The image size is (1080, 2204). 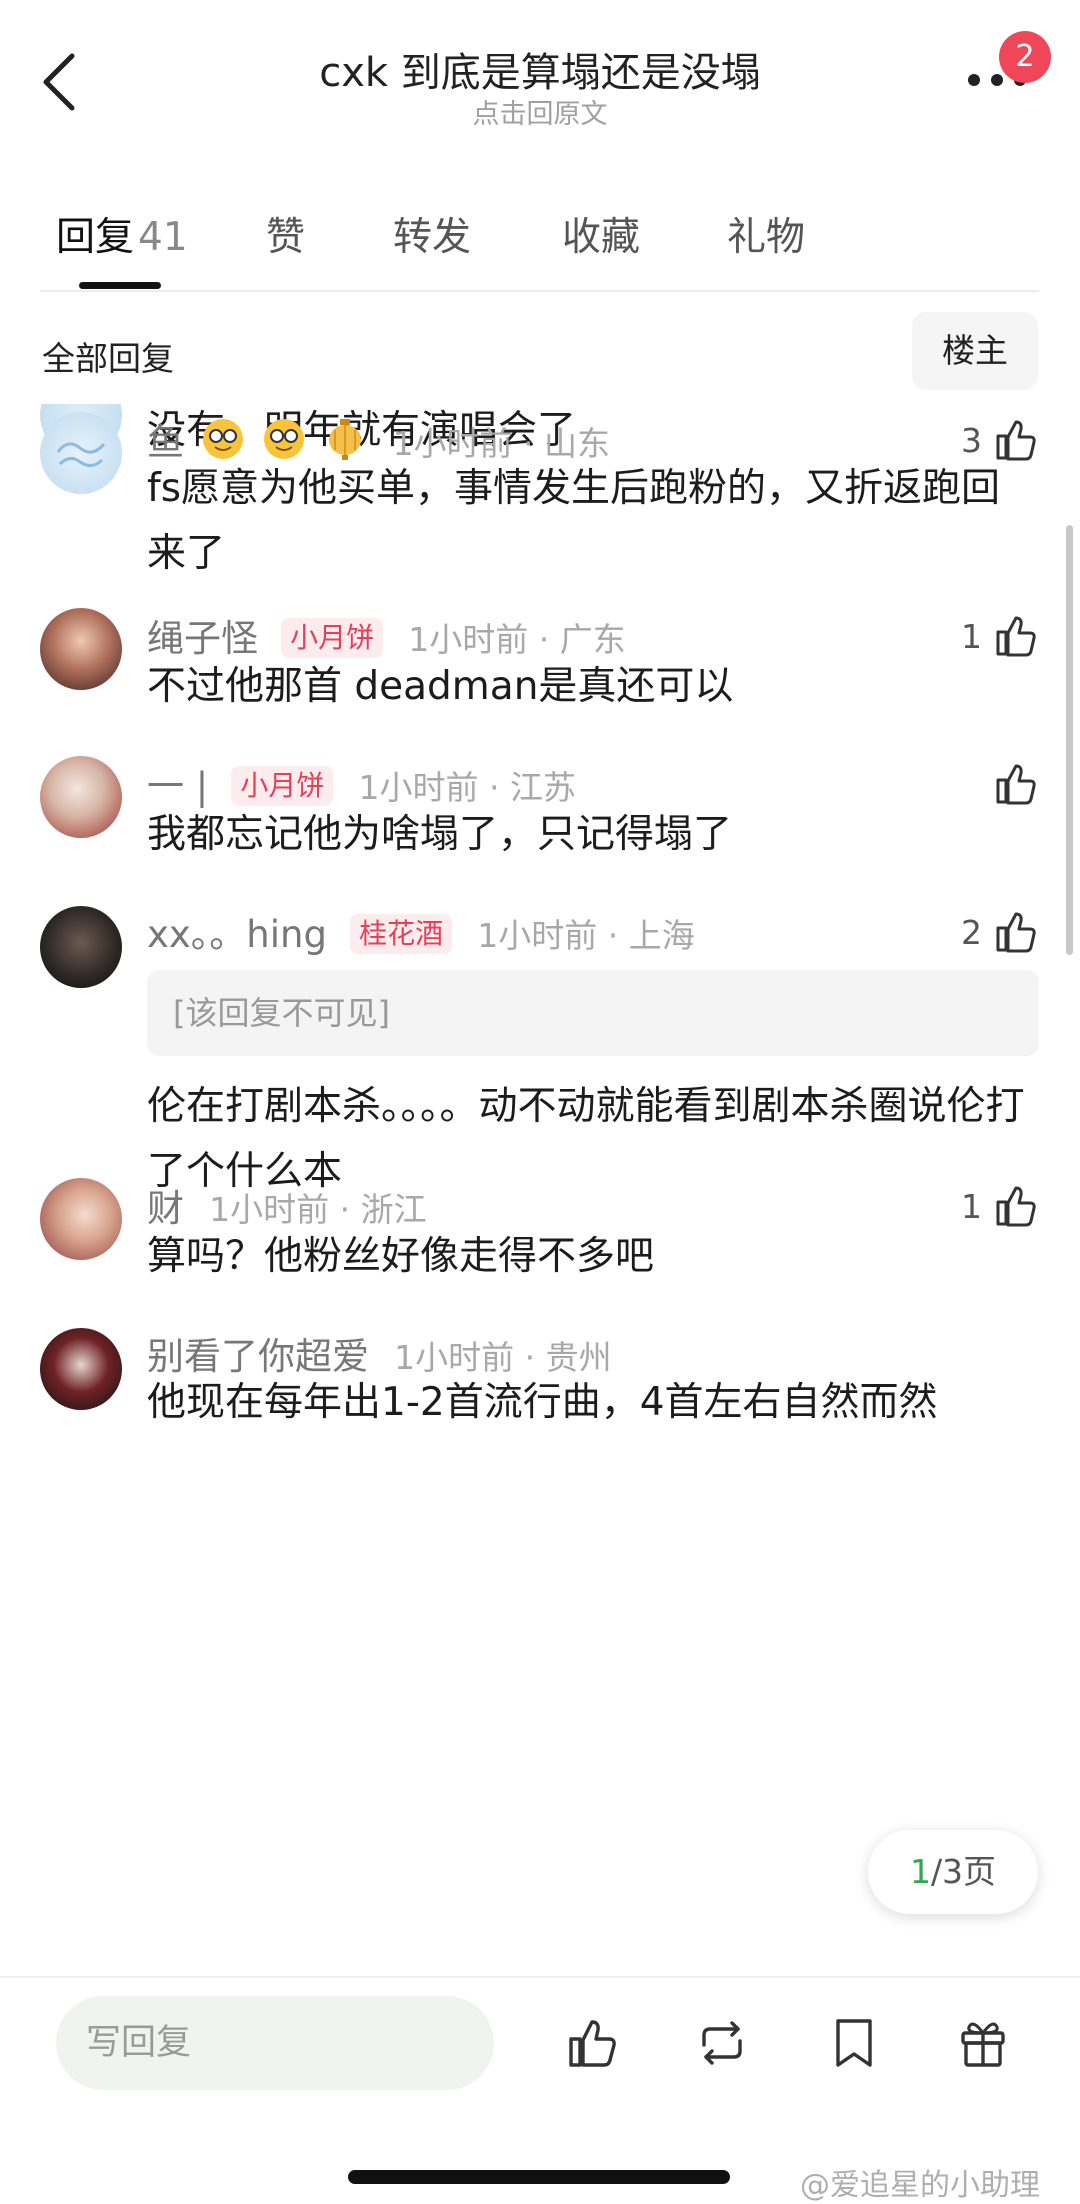 What do you see at coordinates (120, 285) in the screenshot?
I see `active-tab-indicator` at bounding box center [120, 285].